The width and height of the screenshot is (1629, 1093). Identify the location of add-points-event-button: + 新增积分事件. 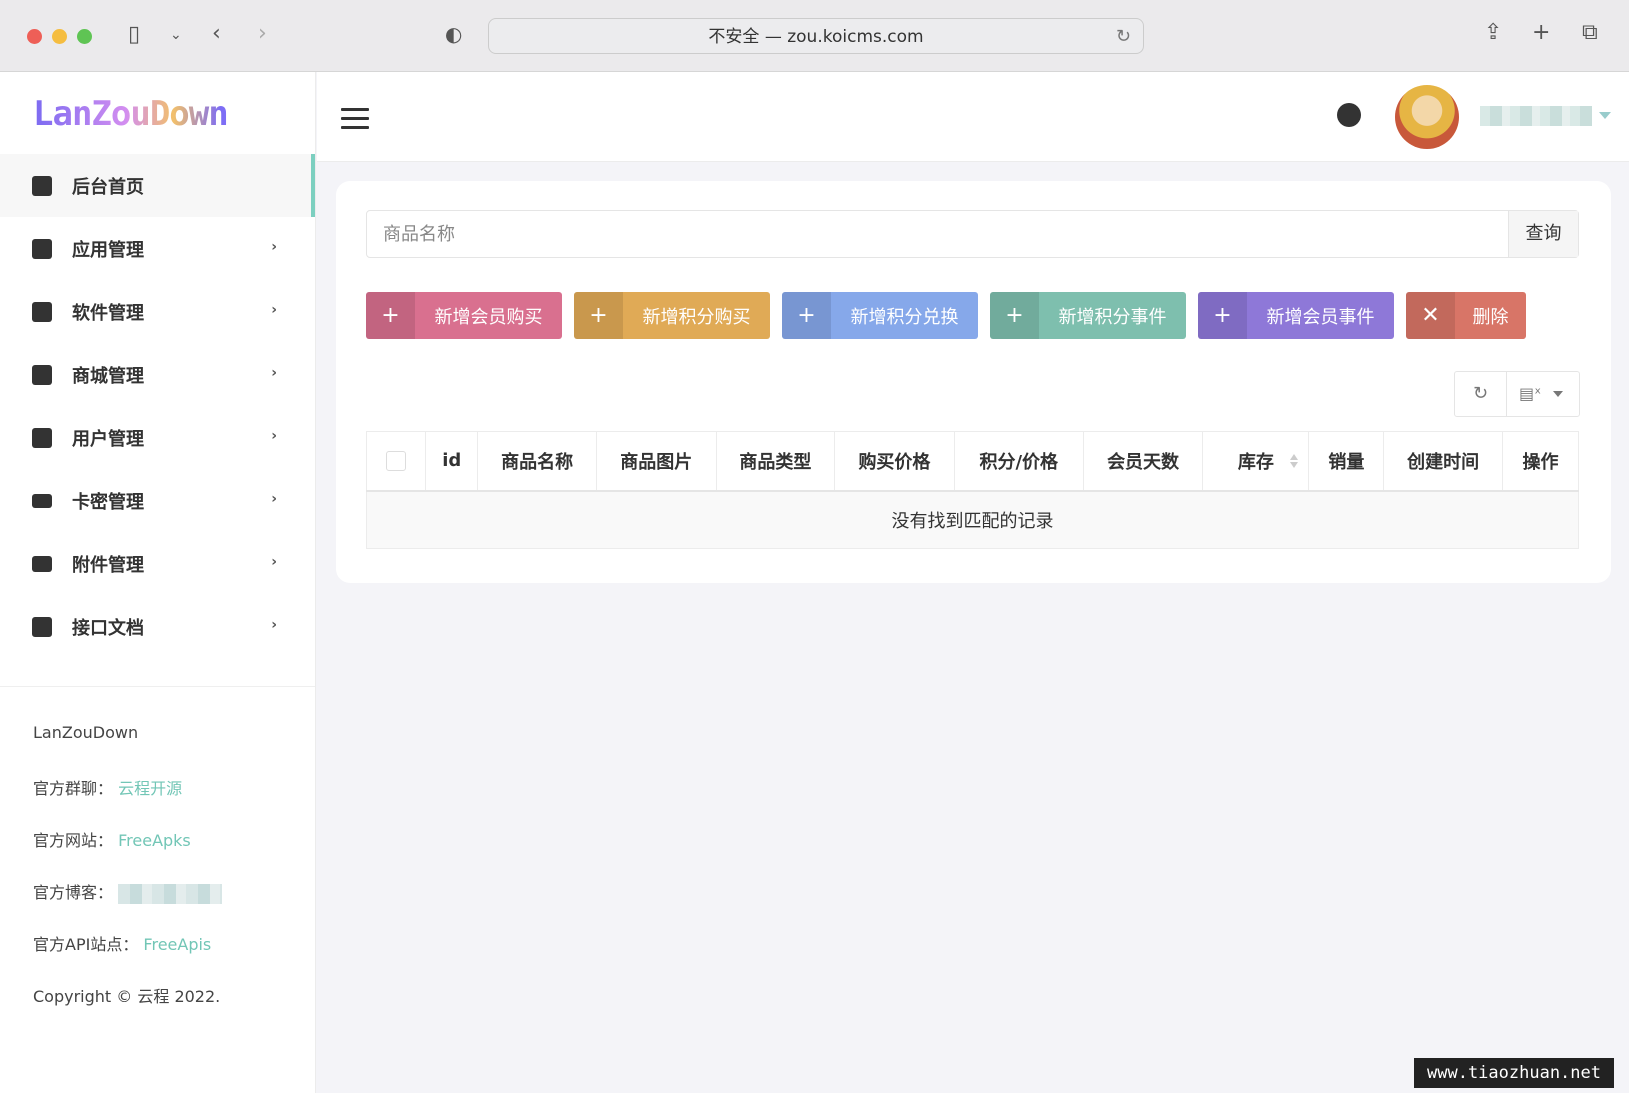
(1088, 315).